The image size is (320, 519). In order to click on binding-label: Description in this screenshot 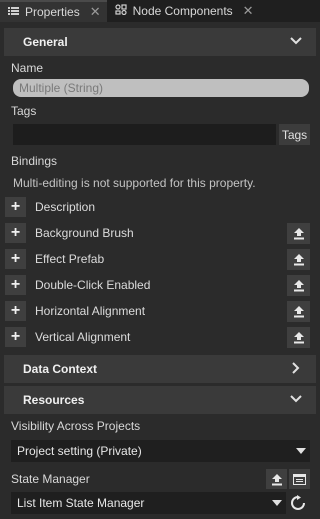, I will do `click(65, 207)`.